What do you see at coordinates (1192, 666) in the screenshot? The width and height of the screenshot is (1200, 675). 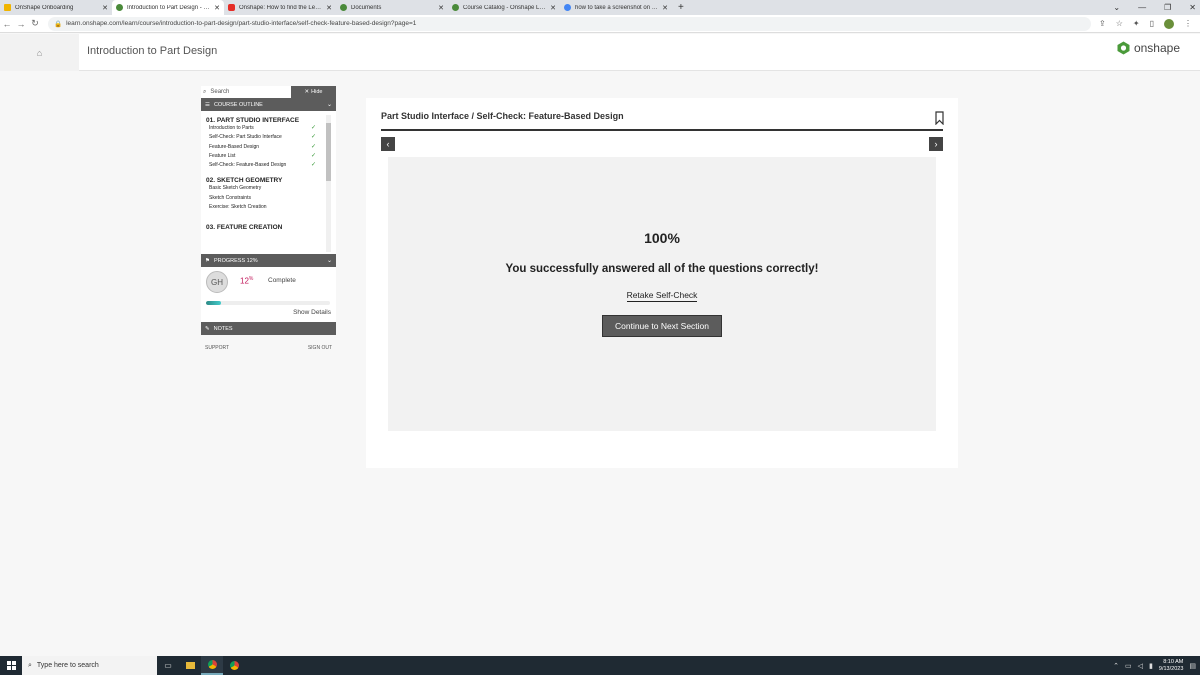 I see `notifications-icon: ▤` at bounding box center [1192, 666].